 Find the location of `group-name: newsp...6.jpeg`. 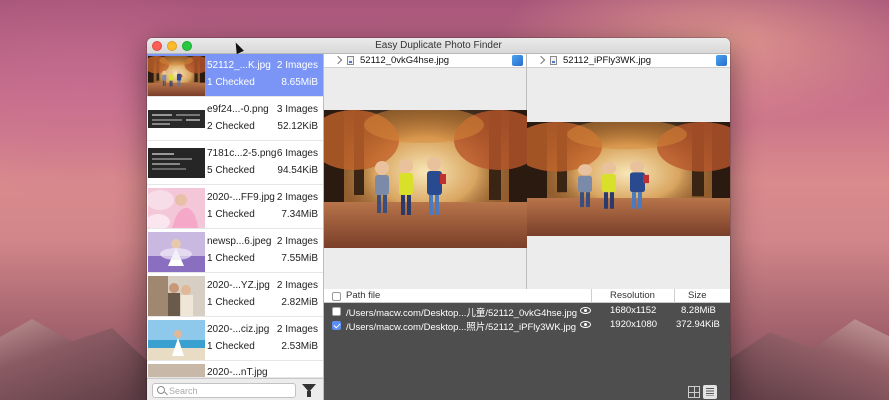

group-name: newsp...6.jpeg is located at coordinates (239, 241).